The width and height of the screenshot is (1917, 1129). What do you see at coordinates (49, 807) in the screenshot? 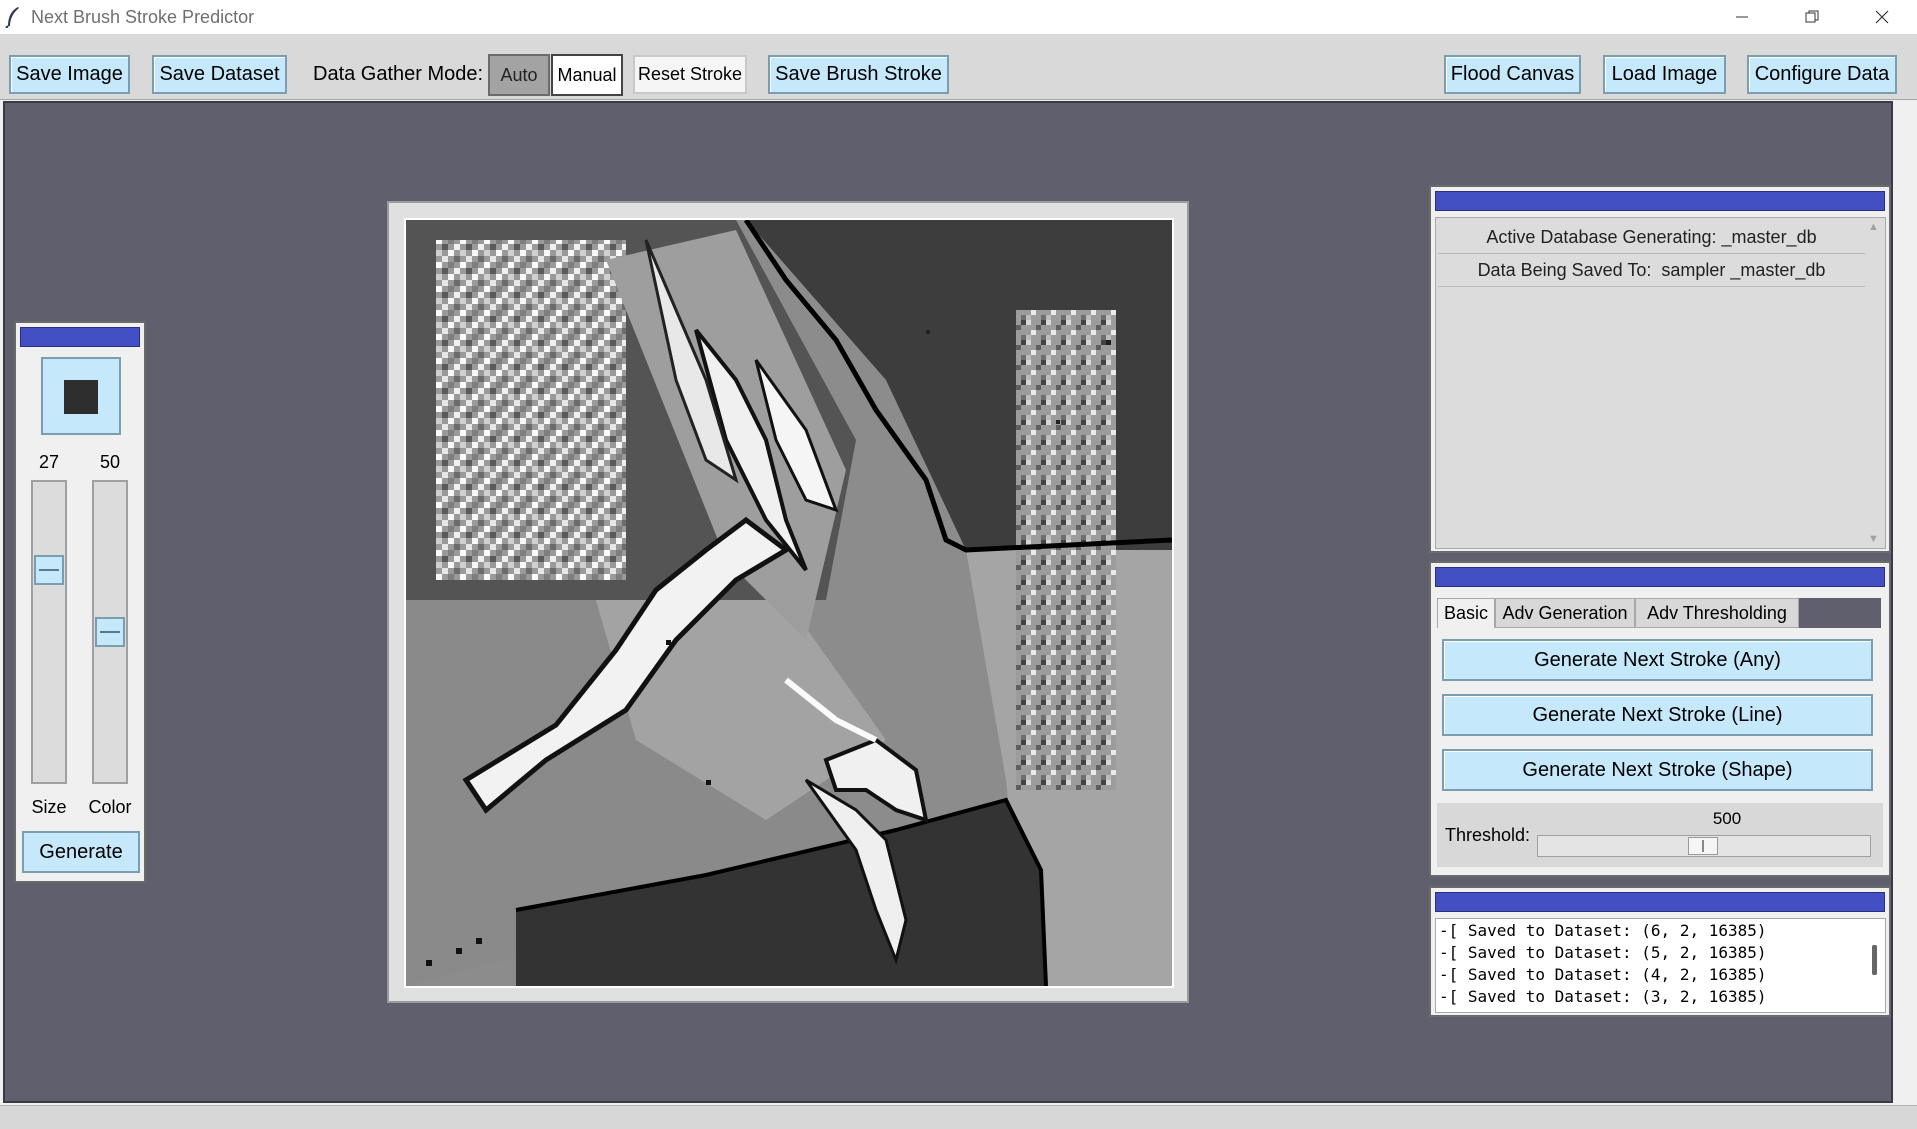
I see `size-label: Size` at bounding box center [49, 807].